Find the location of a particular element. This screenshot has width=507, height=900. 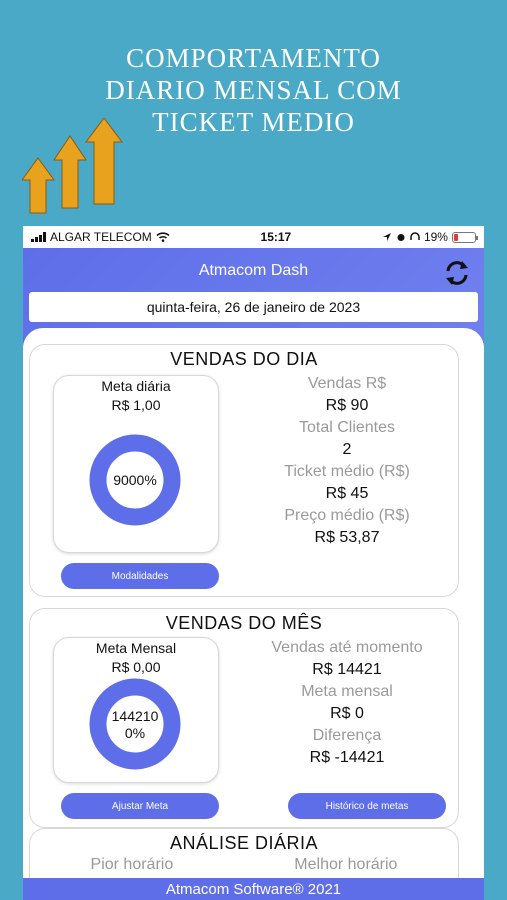

monthly-donut-chart: 144210 0% is located at coordinates (135, 724).